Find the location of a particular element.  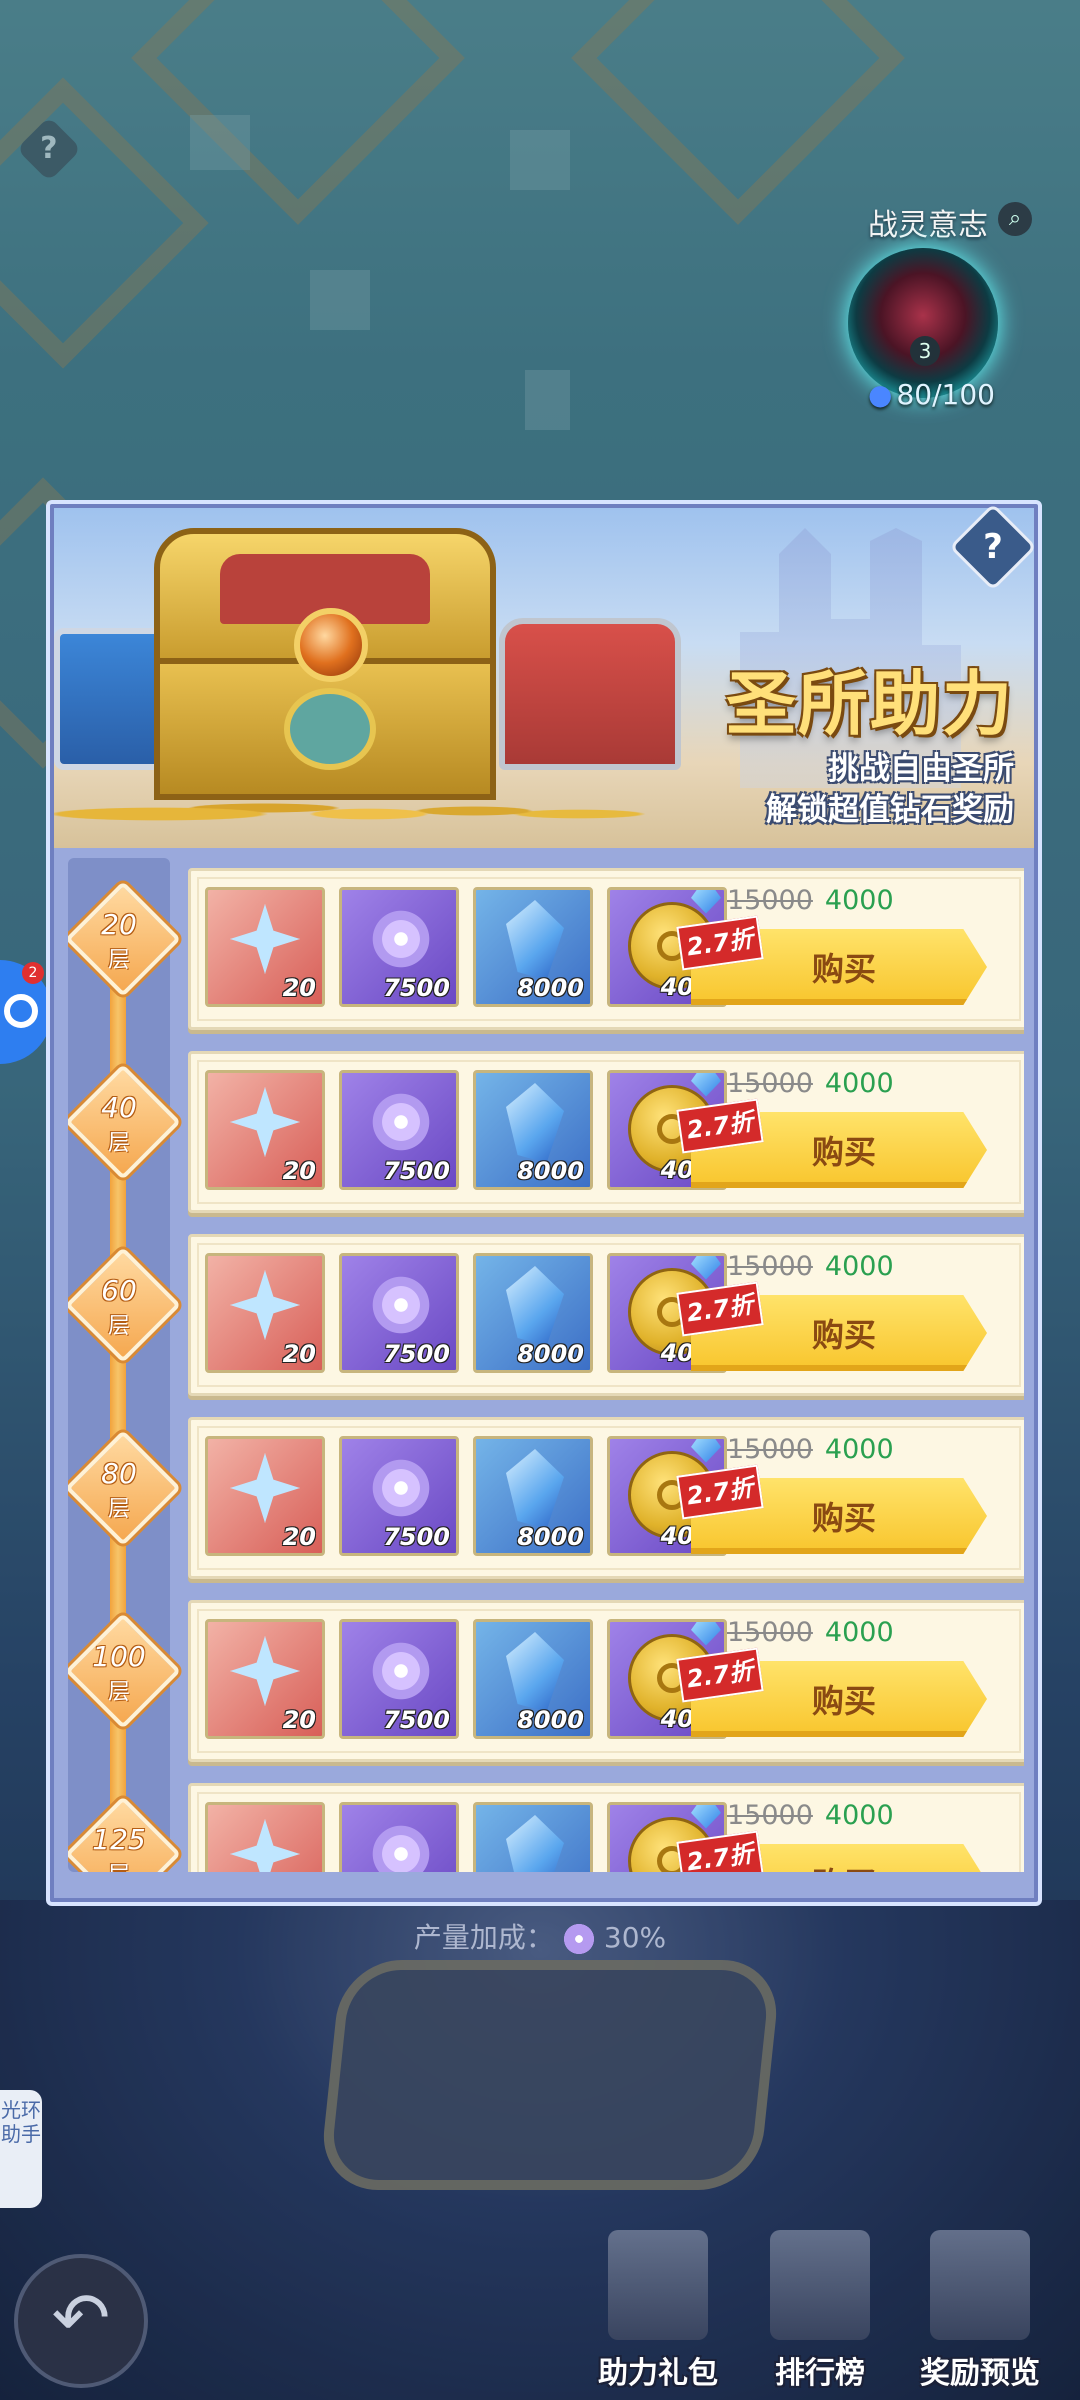

energy-value: 80/100 is located at coordinates (945, 394).